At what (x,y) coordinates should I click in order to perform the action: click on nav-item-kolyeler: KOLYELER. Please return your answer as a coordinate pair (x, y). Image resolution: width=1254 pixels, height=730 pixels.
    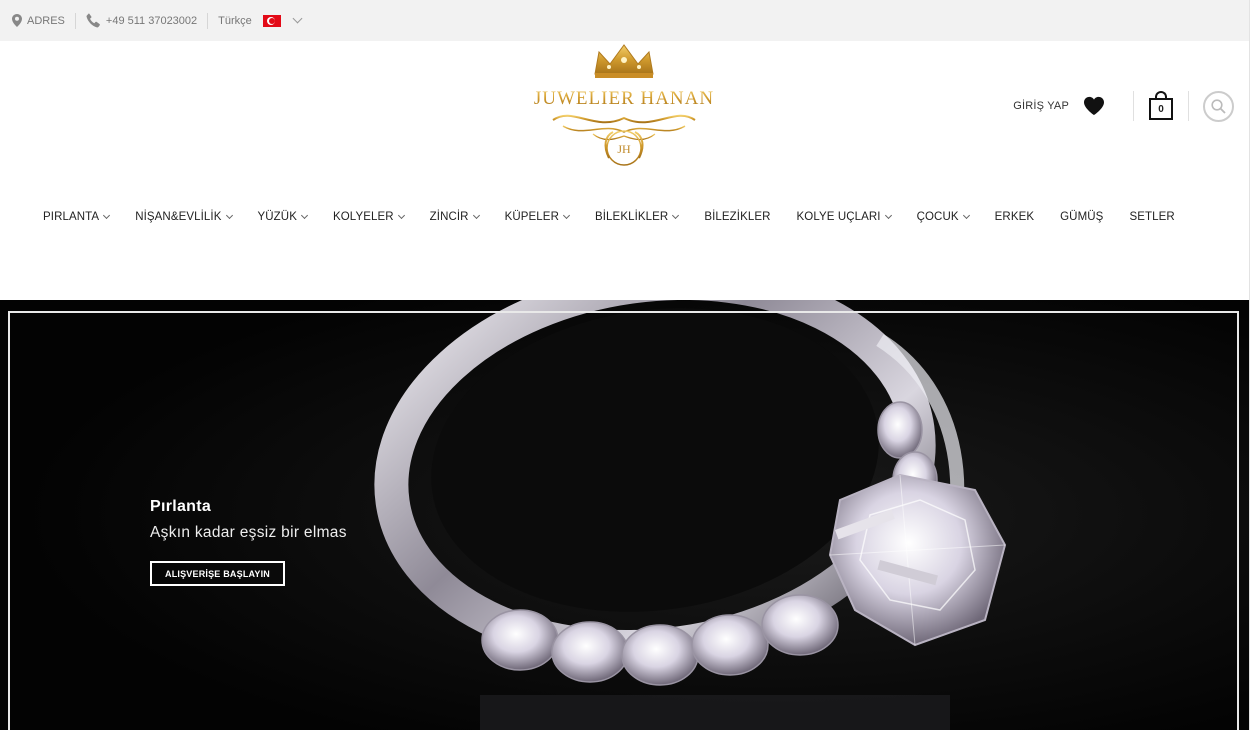
    Looking at the image, I should click on (368, 217).